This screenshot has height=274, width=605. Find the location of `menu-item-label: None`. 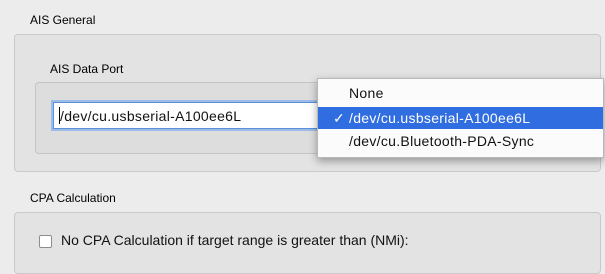

menu-item-label: None is located at coordinates (366, 93).